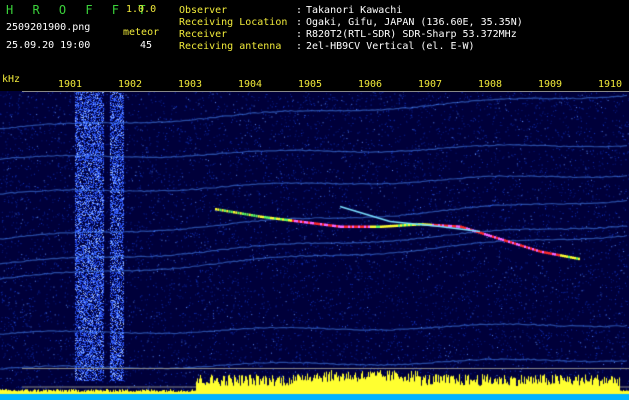 The width and height of the screenshot is (629, 400). What do you see at coordinates (190, 84) in the screenshot?
I see `x-tick-label: 1903` at bounding box center [190, 84].